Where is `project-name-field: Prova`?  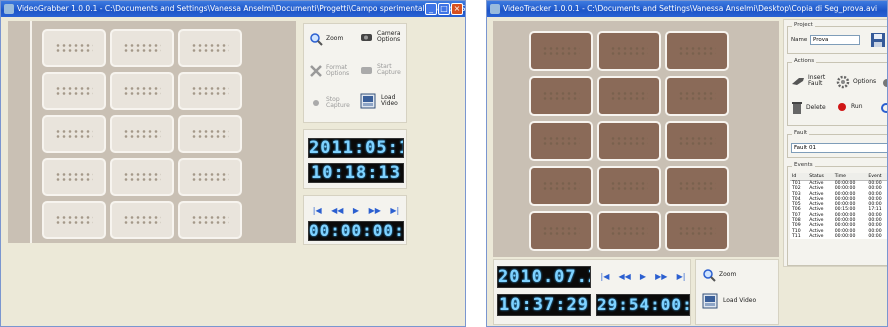 project-name-field: Prova is located at coordinates (835, 40).